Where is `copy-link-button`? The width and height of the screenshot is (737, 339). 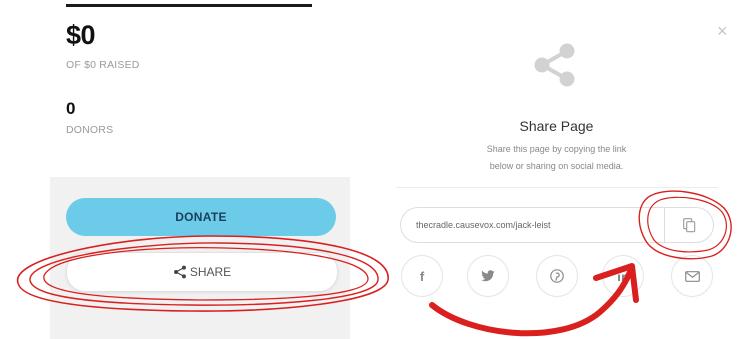
copy-link-button is located at coordinates (689, 225).